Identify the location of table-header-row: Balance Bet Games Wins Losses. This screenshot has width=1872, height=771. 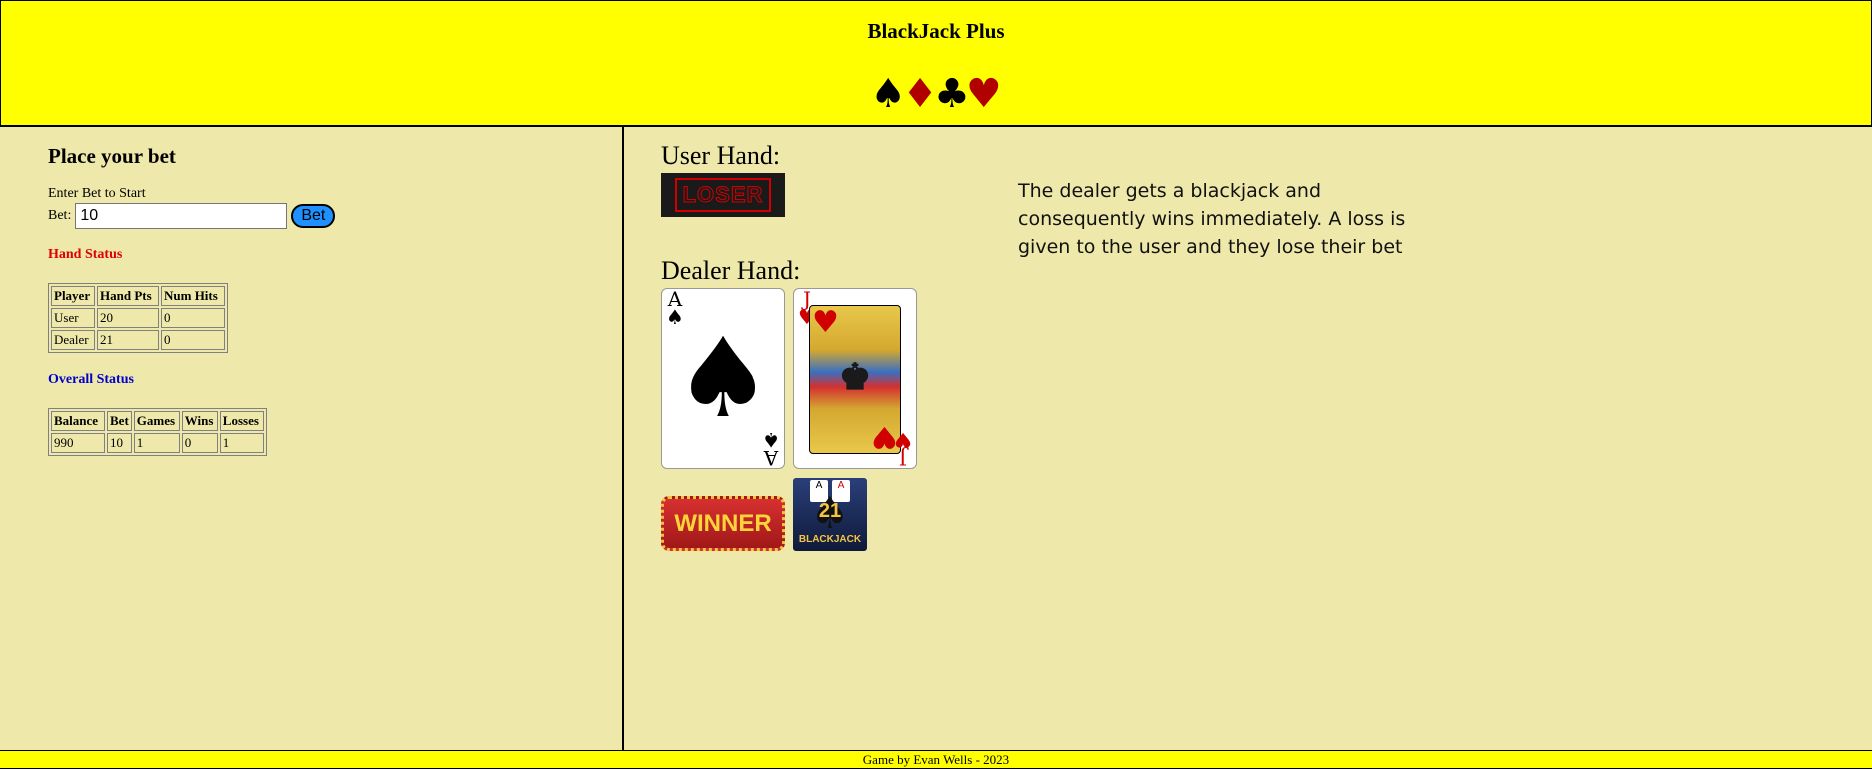
(157, 421).